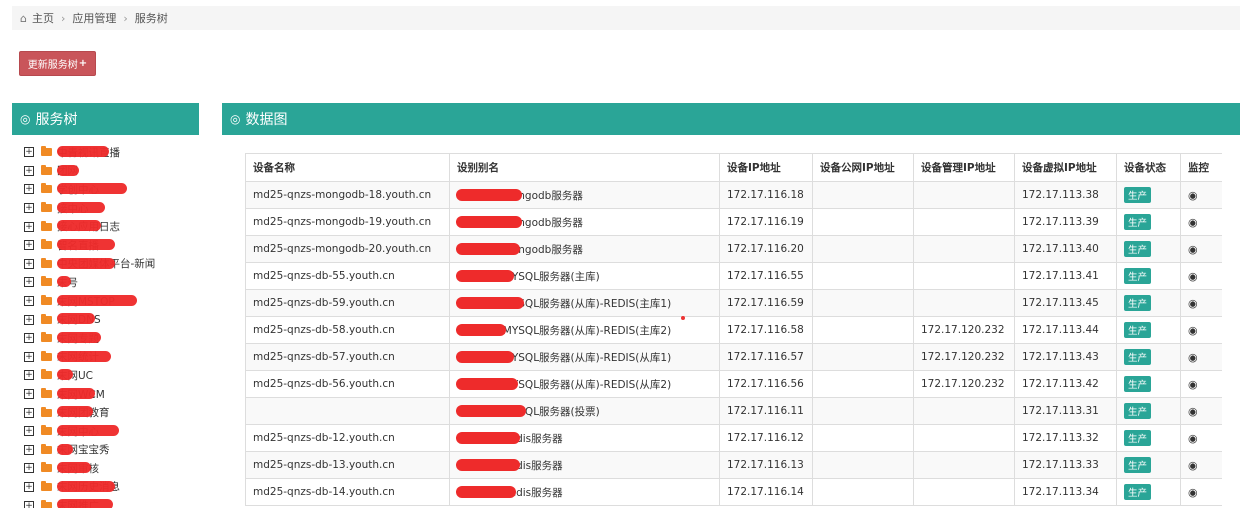 The width and height of the screenshot is (1240, 508). I want to click on update-service-tree-button: 更新服务树 +, so click(57, 63).